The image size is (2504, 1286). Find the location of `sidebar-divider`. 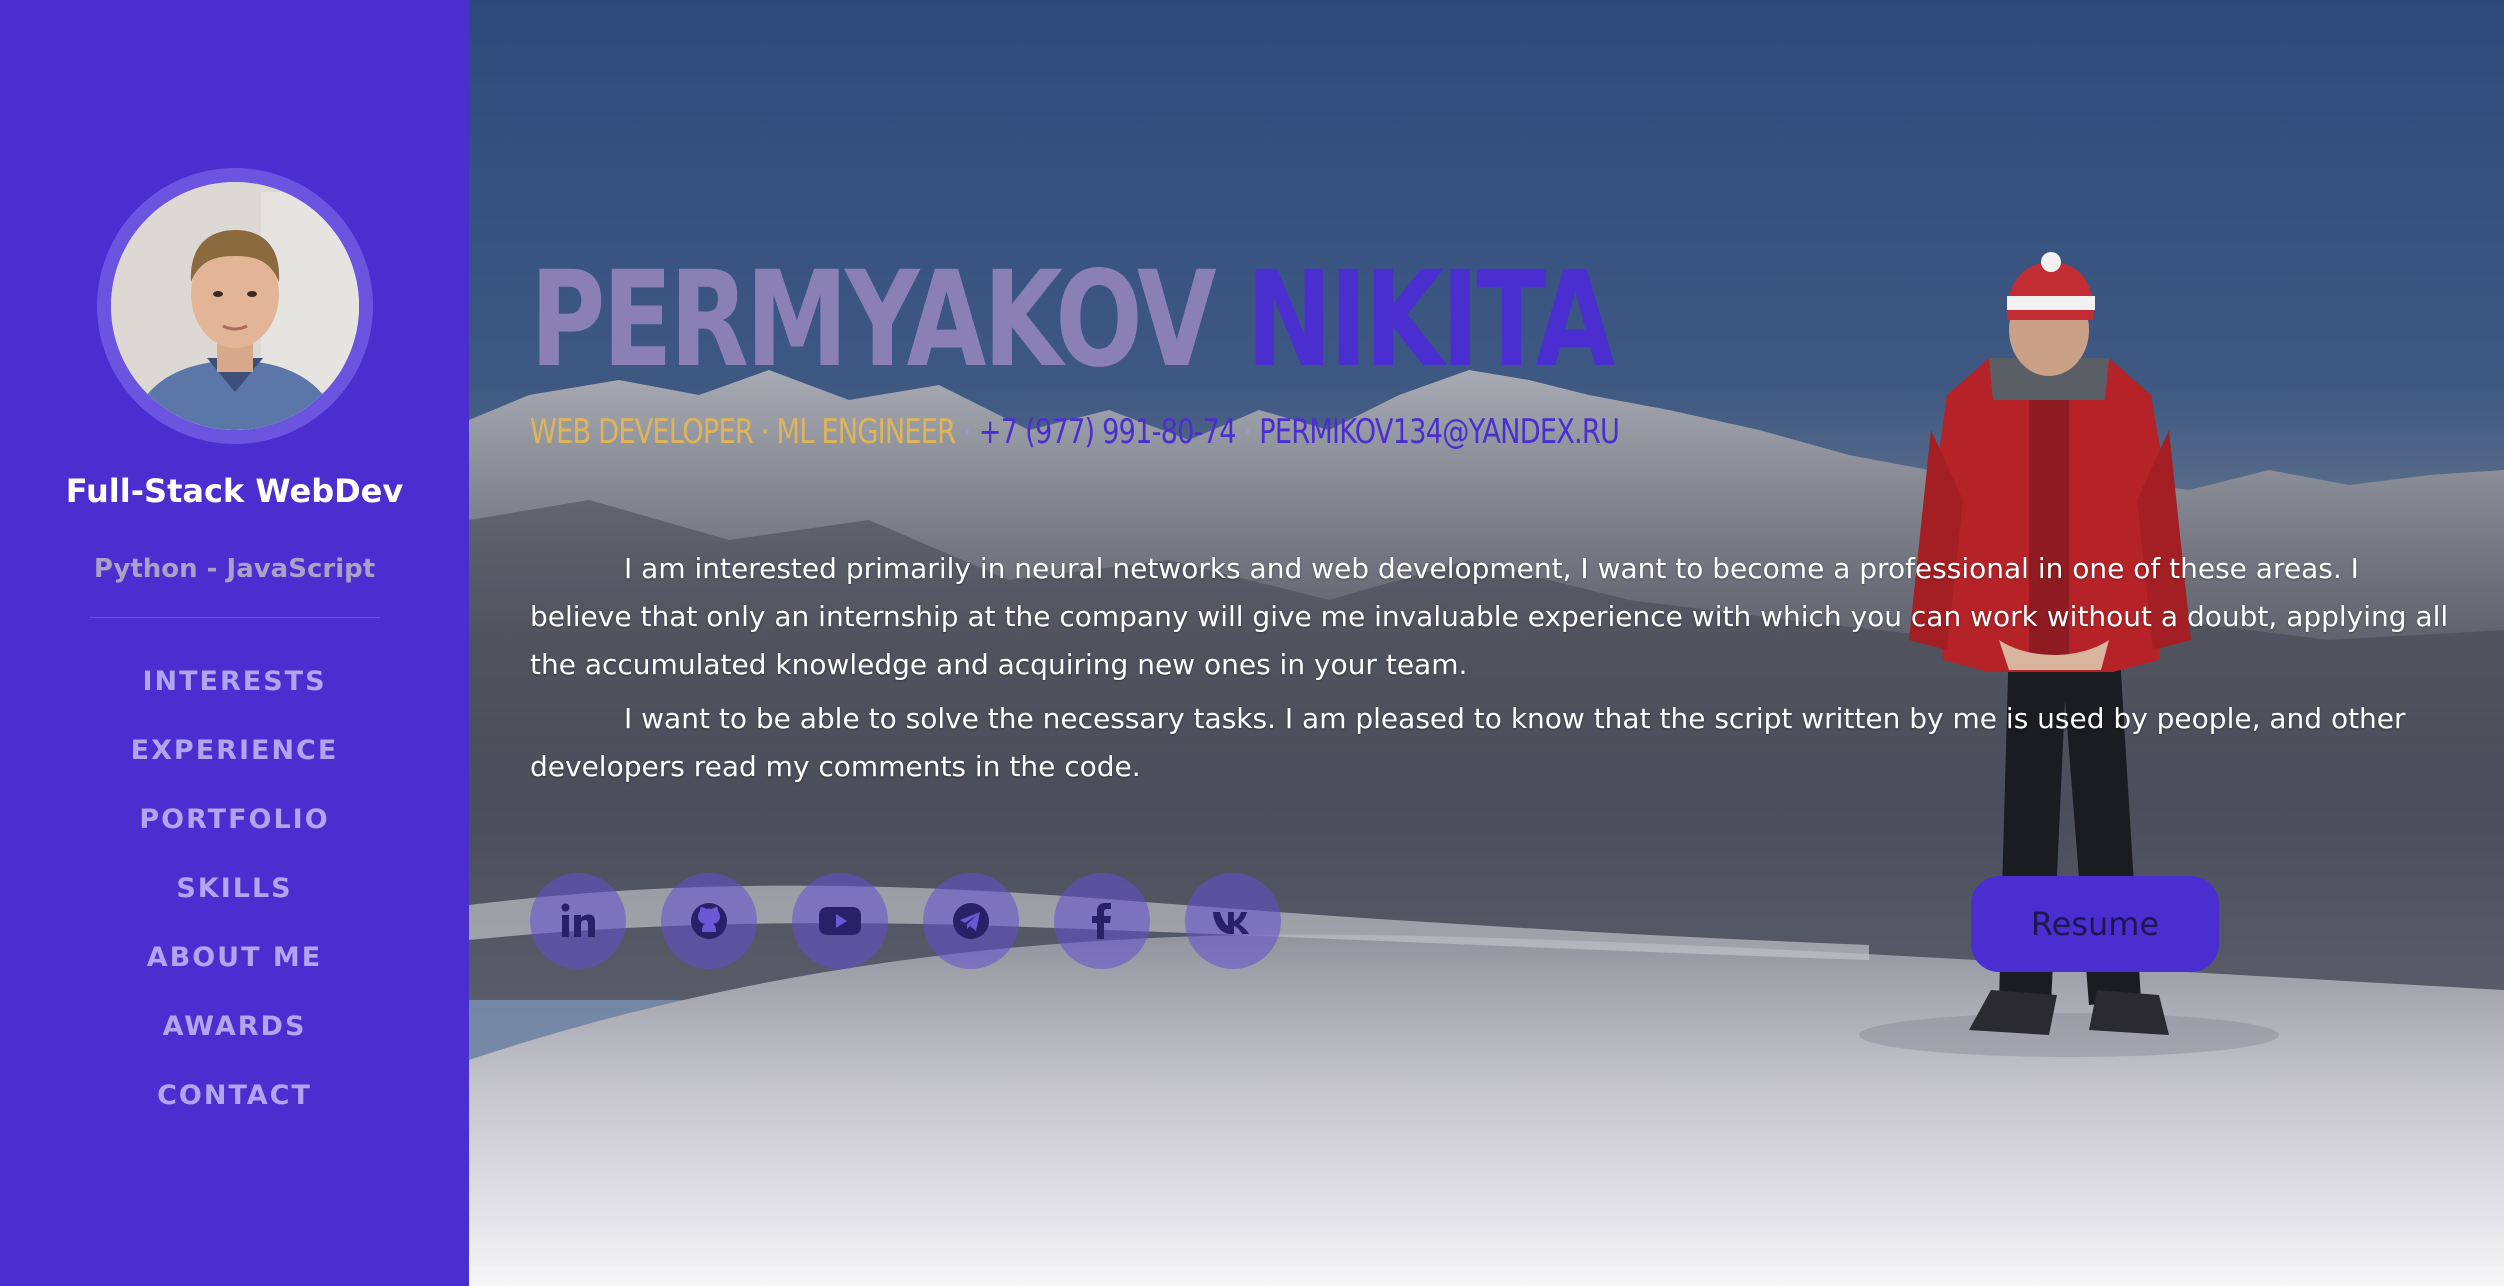

sidebar-divider is located at coordinates (235, 617).